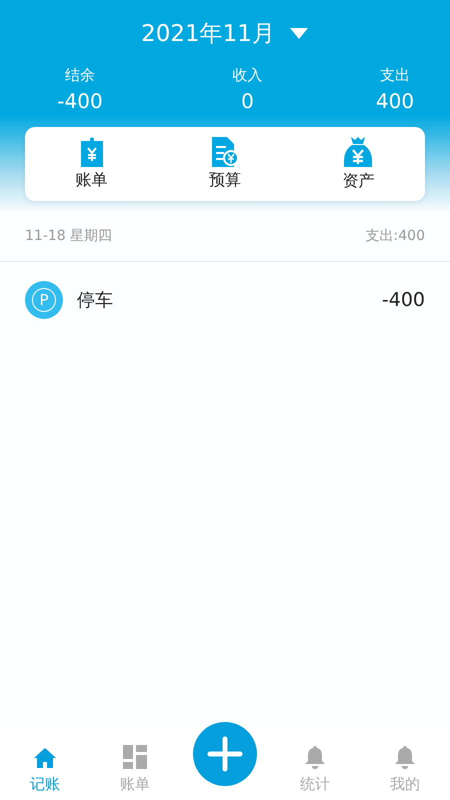  Describe the element at coordinates (45, 758) in the screenshot. I see `home-icon` at that location.